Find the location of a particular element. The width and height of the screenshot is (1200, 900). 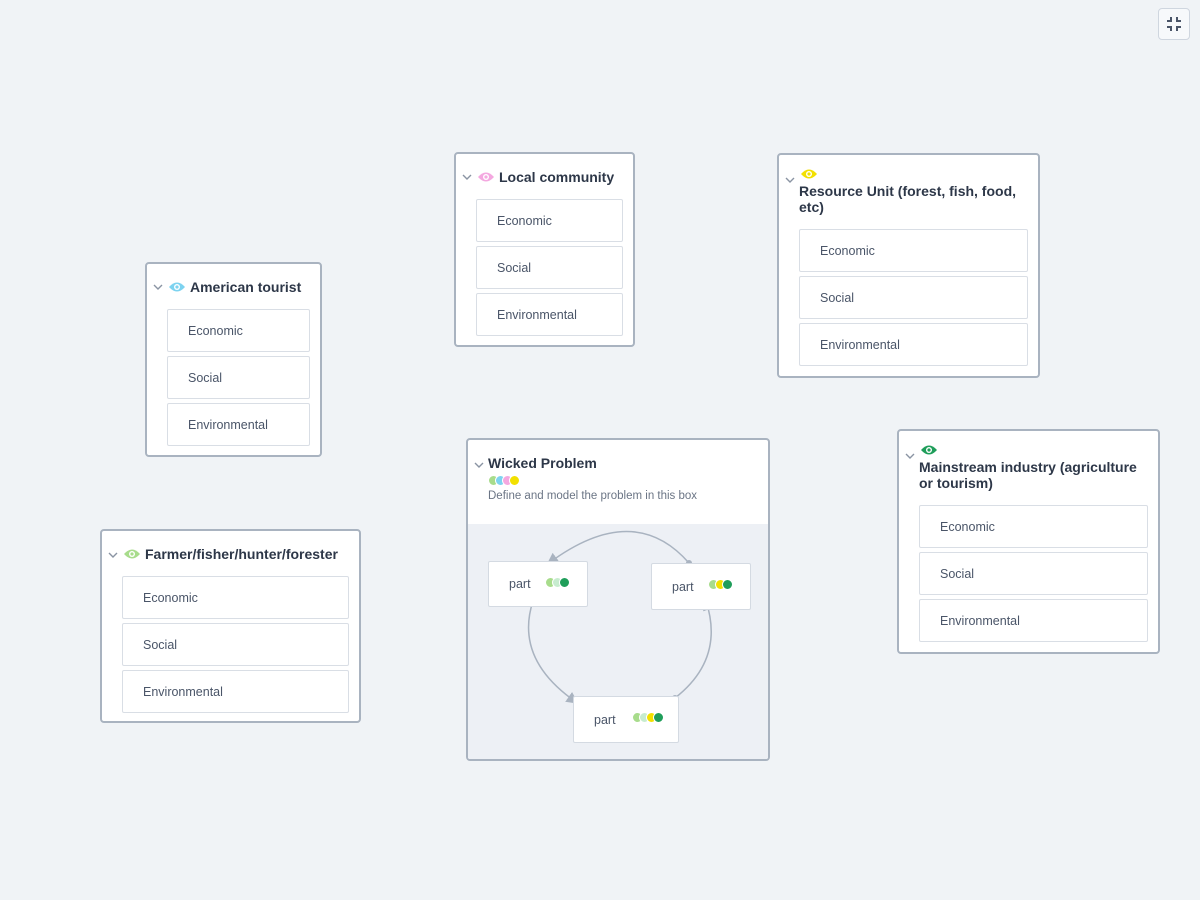

collapse-icon is located at coordinates (1174, 24).